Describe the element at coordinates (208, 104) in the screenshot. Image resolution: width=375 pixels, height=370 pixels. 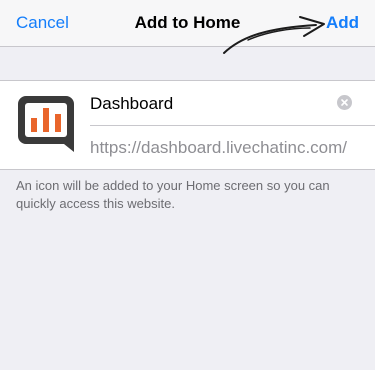
I see `bookmark-name-input` at that location.